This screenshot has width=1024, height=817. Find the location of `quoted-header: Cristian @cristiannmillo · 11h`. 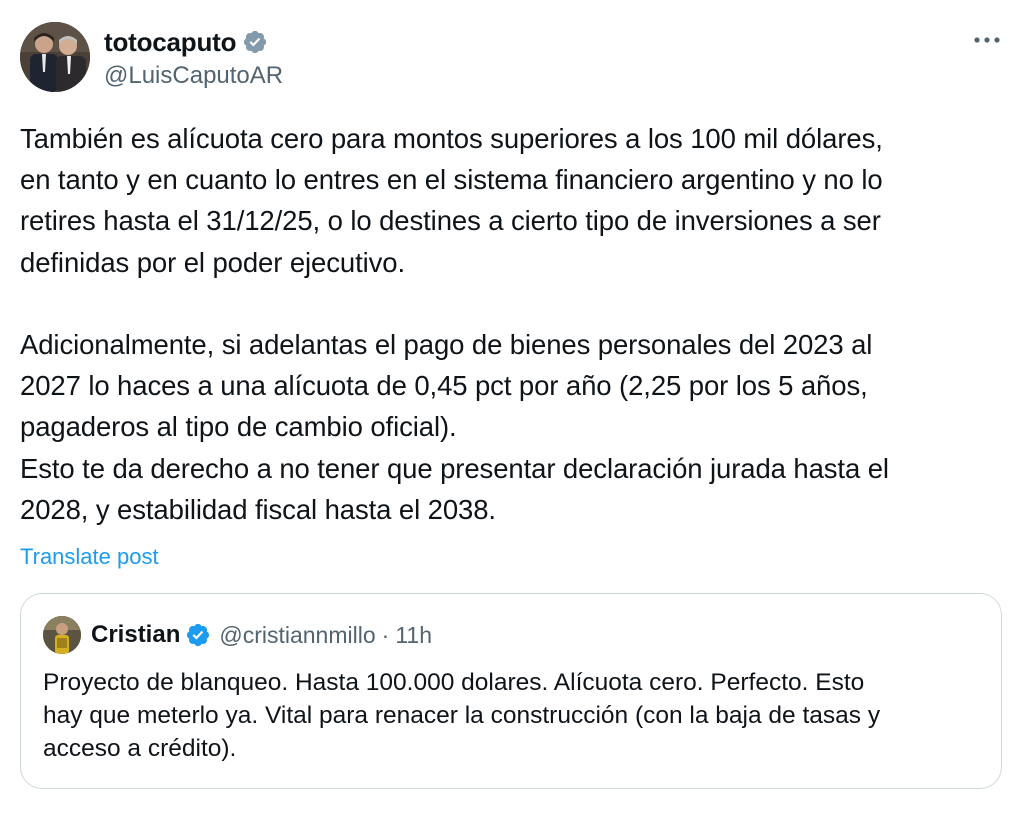

quoted-header: Cristian @cristiannmillo · 11h is located at coordinates (261, 635).